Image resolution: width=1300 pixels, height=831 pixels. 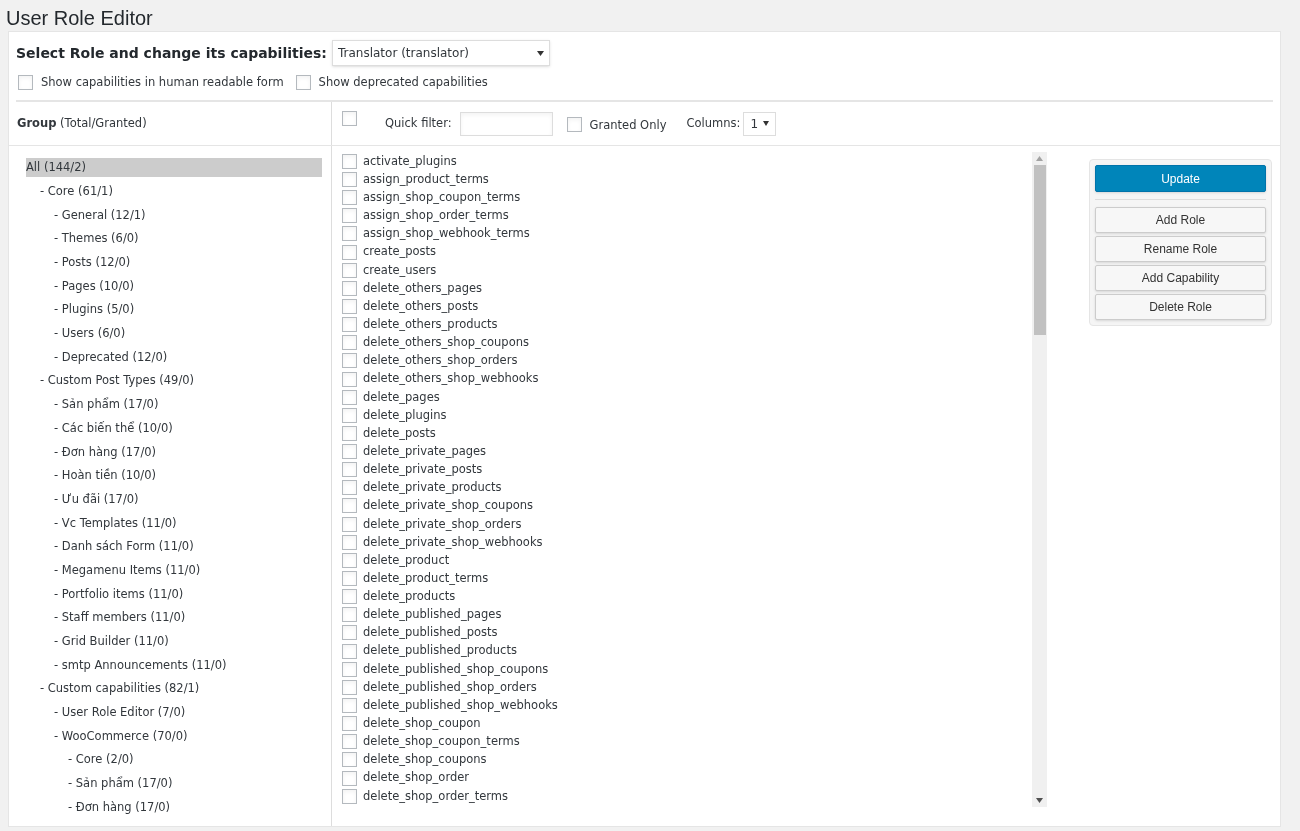 What do you see at coordinates (506, 123) in the screenshot?
I see `quick-filter-field` at bounding box center [506, 123].